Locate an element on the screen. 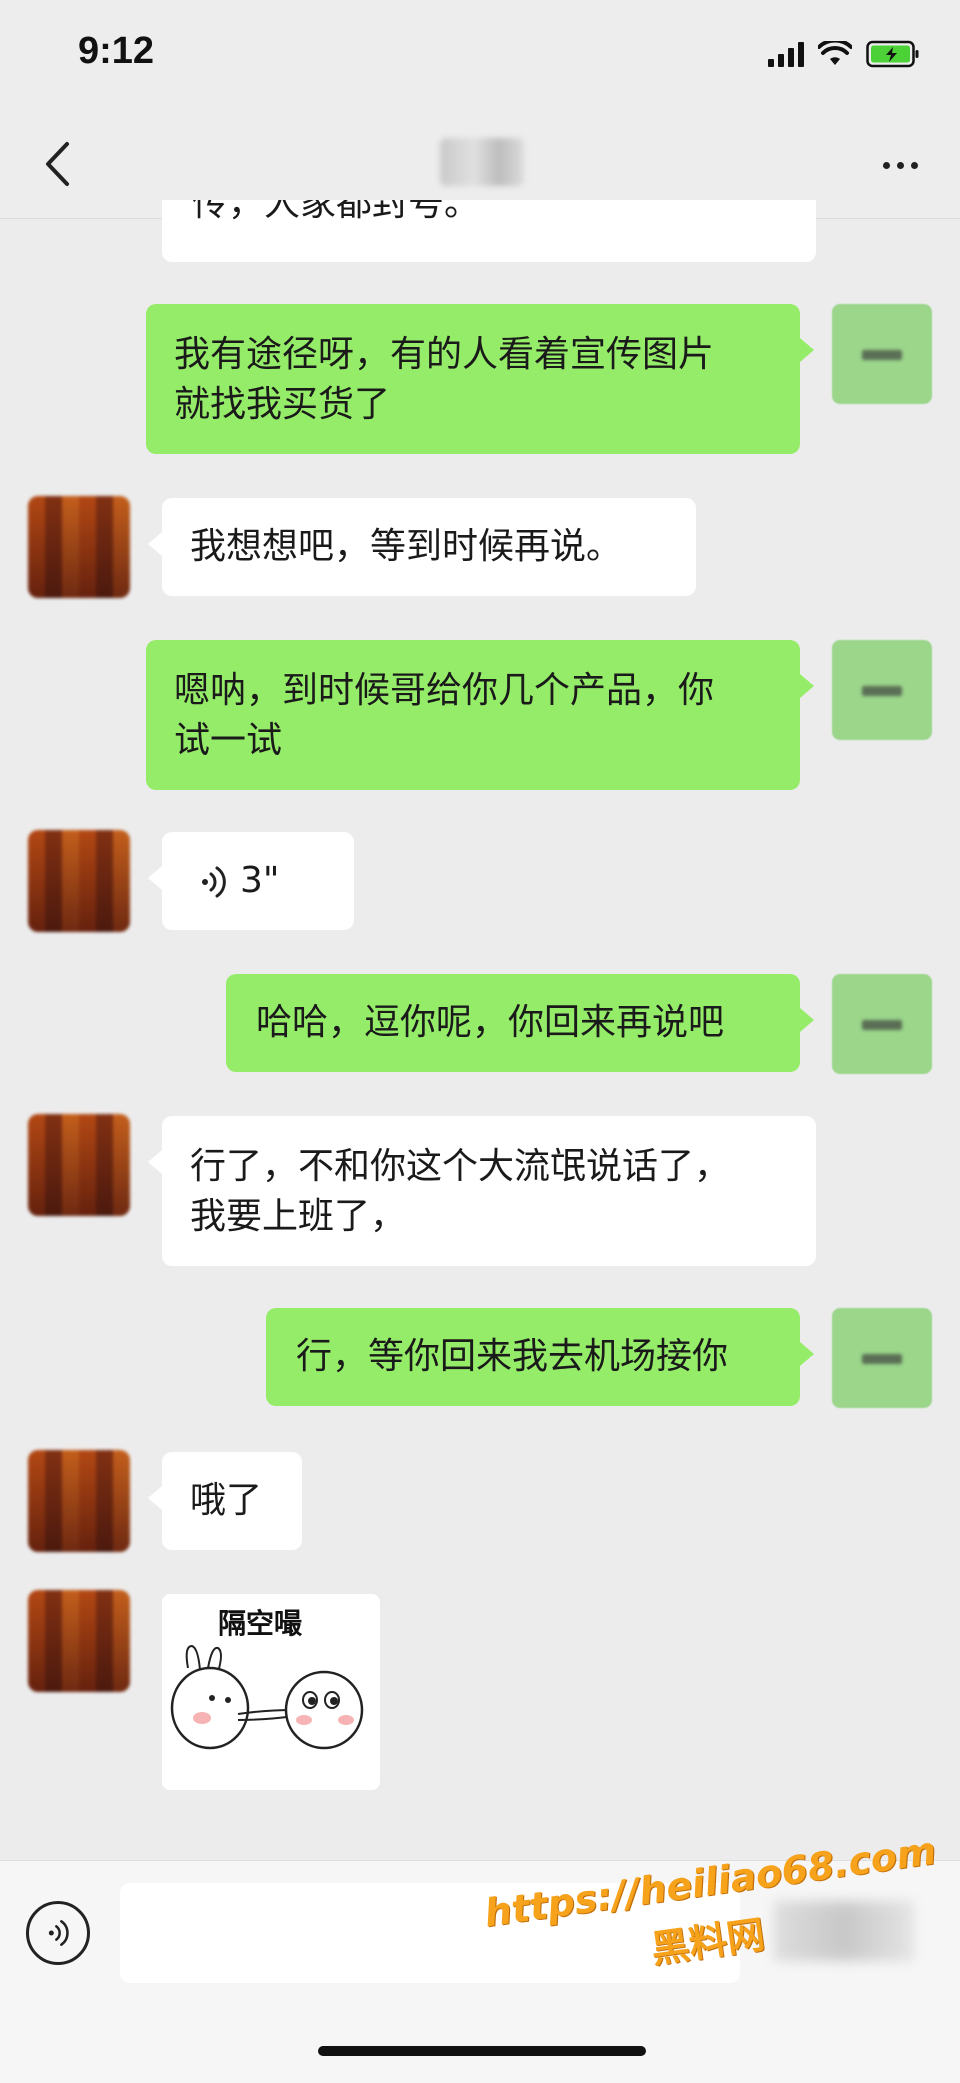 Image resolution: width=960 pixels, height=2083 pixels. voice-input-icon is located at coordinates (58, 1933).